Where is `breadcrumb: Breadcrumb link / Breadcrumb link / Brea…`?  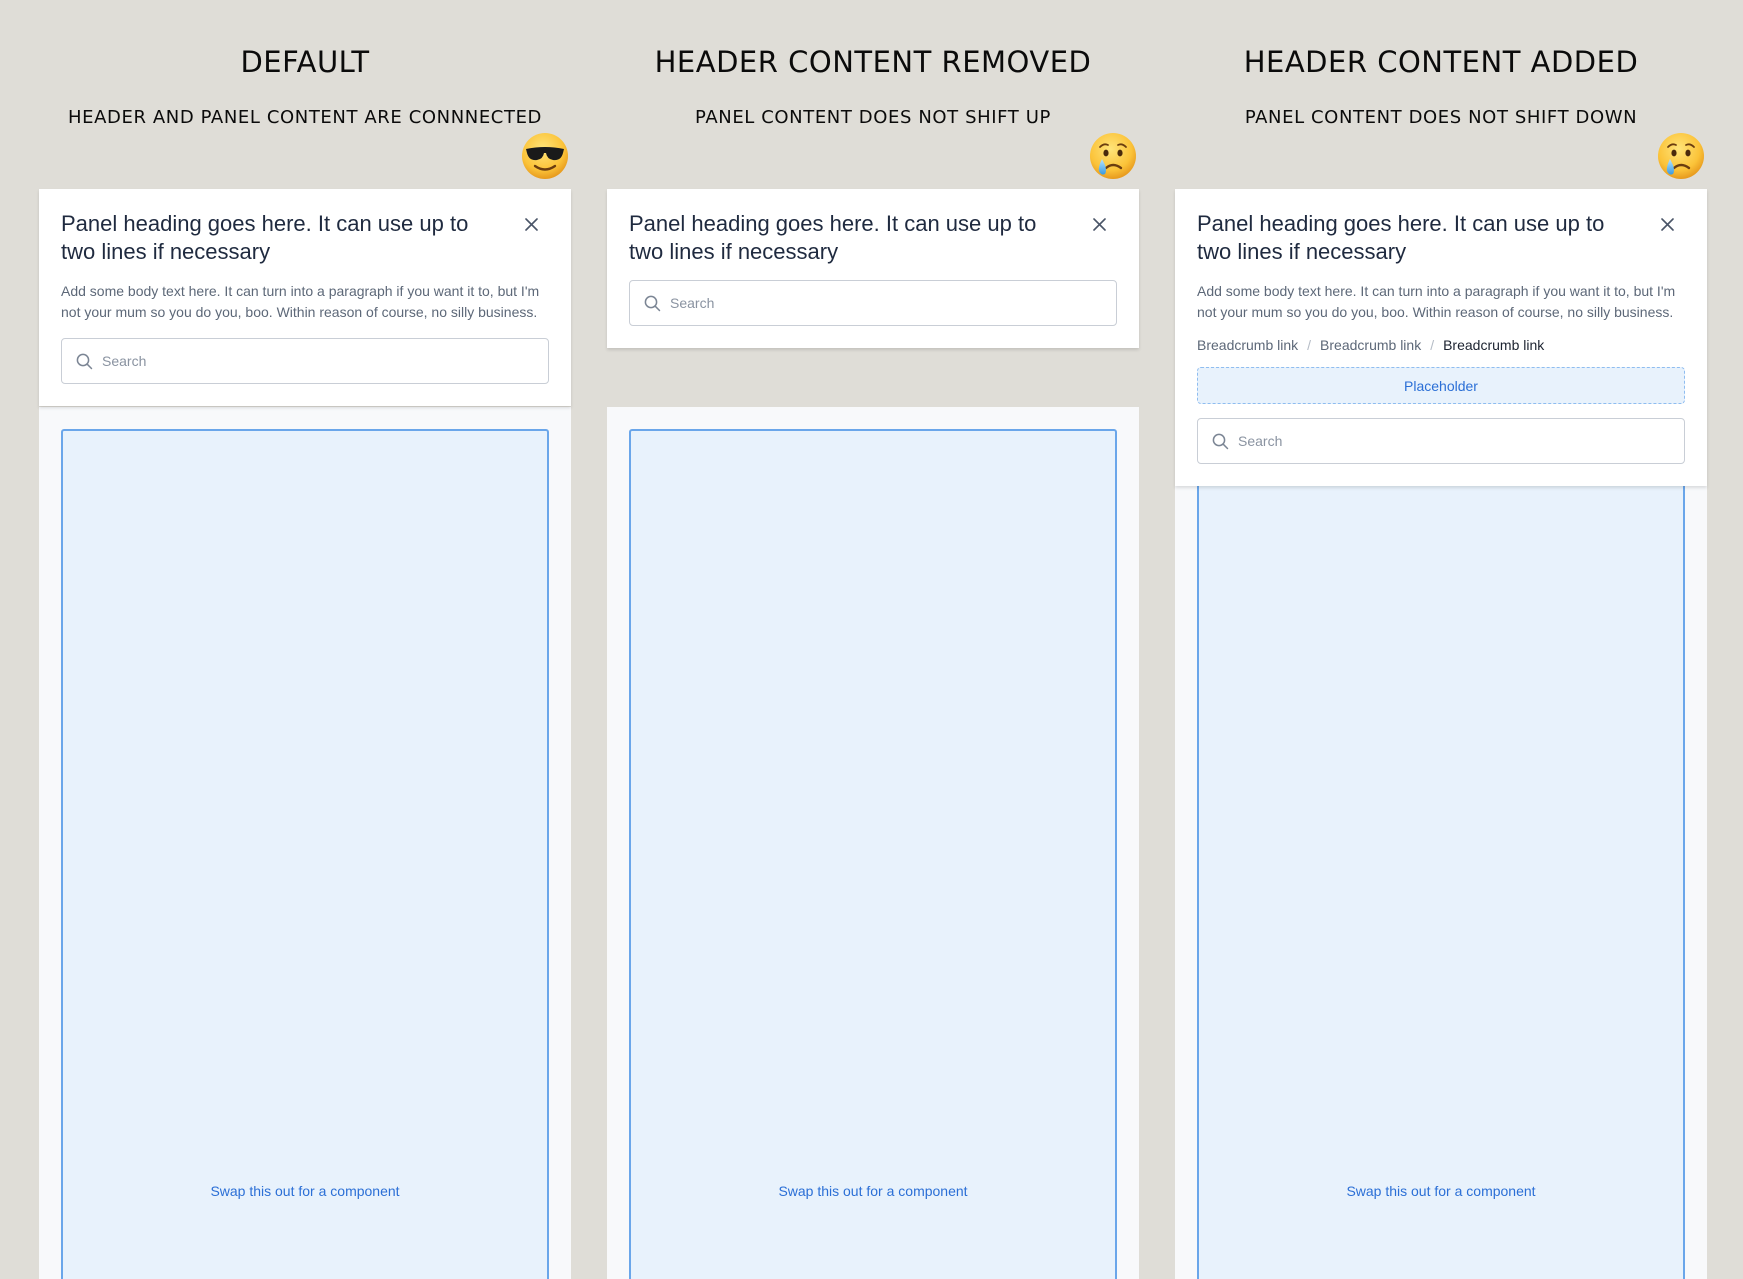 breadcrumb: Breadcrumb link / Breadcrumb link / Brea… is located at coordinates (1441, 345).